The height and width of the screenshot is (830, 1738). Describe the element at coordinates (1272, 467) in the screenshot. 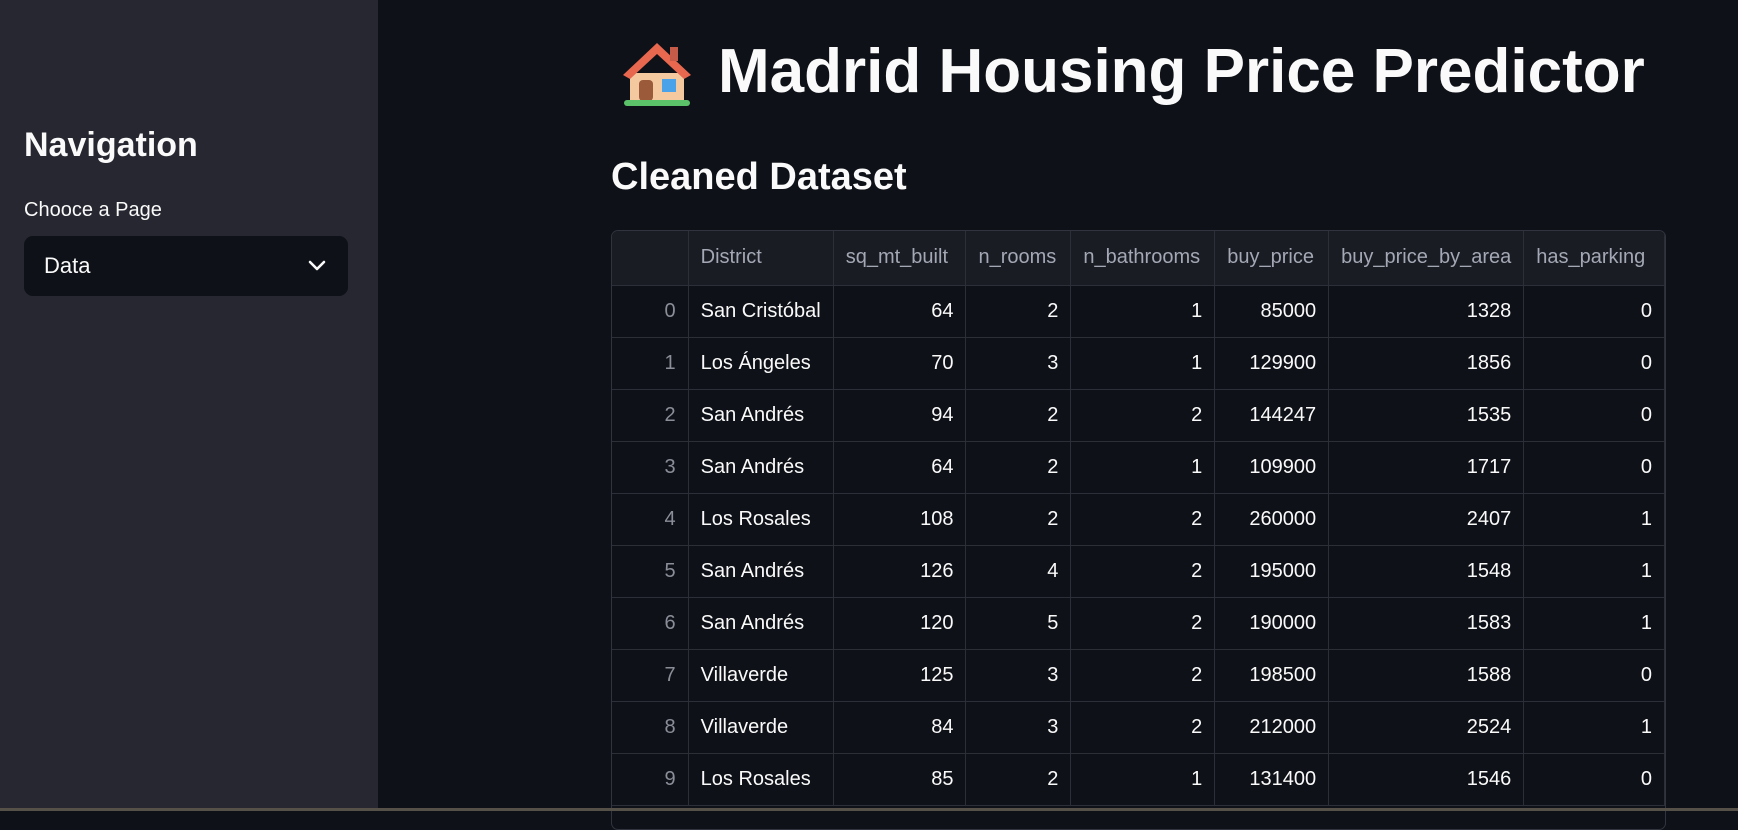

I see `table-cell: 109900` at that location.